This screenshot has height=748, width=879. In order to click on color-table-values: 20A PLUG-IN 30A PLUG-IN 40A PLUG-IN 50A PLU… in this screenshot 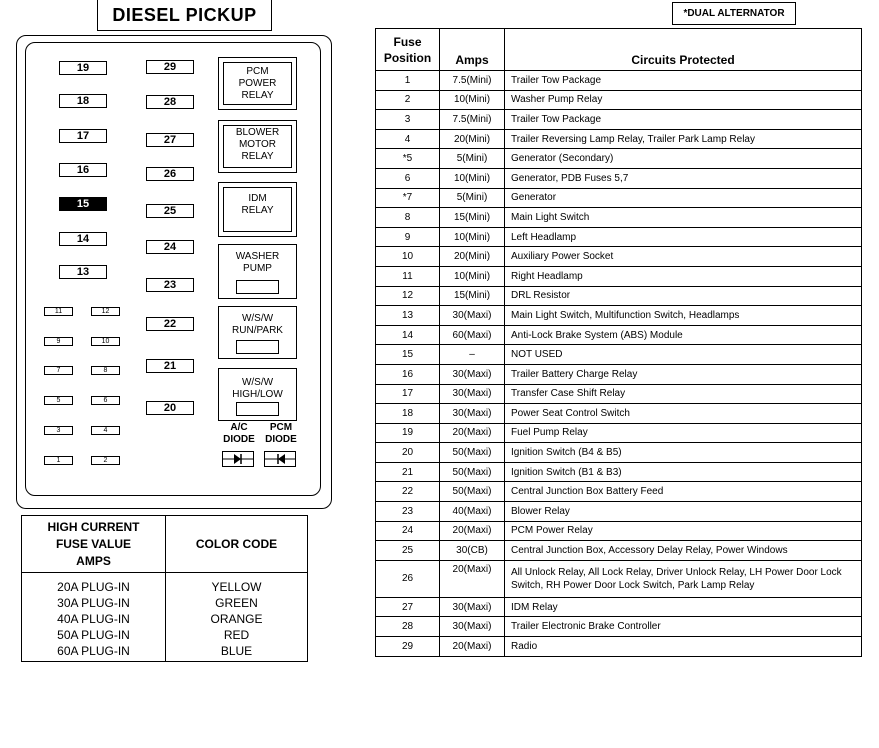, I will do `click(93, 617)`.